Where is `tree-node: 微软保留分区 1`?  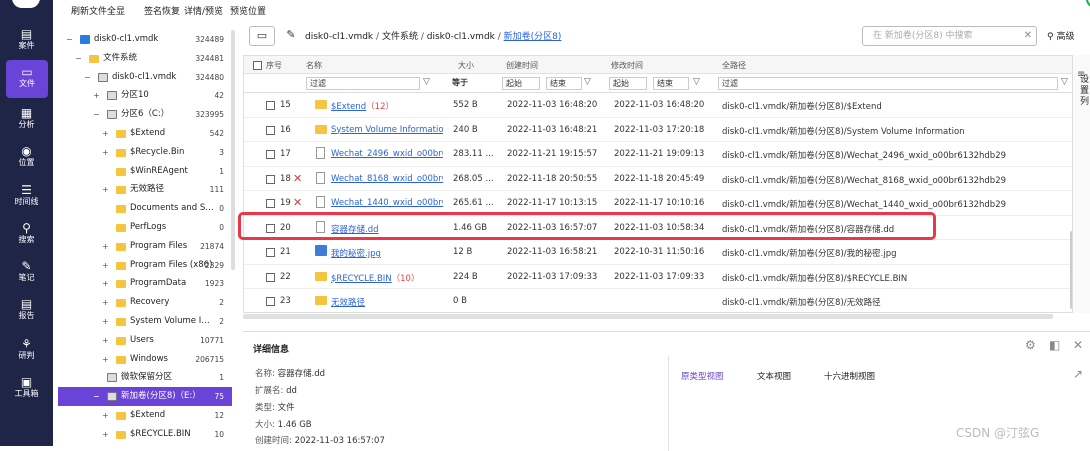 tree-node: 微软保留分区 1 is located at coordinates (145, 377).